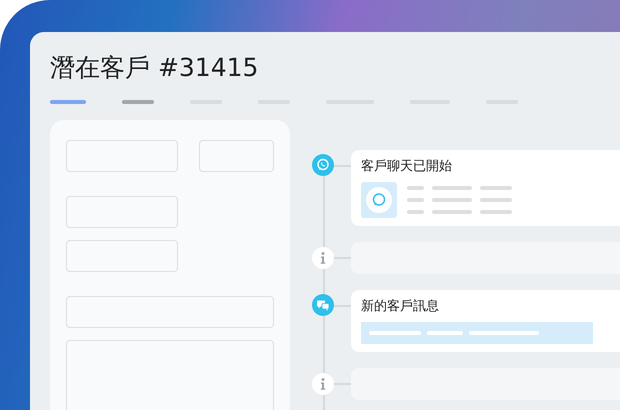 The image size is (620, 410). What do you see at coordinates (400, 307) in the screenshot?
I see `event-title: 新的客戶訊息` at bounding box center [400, 307].